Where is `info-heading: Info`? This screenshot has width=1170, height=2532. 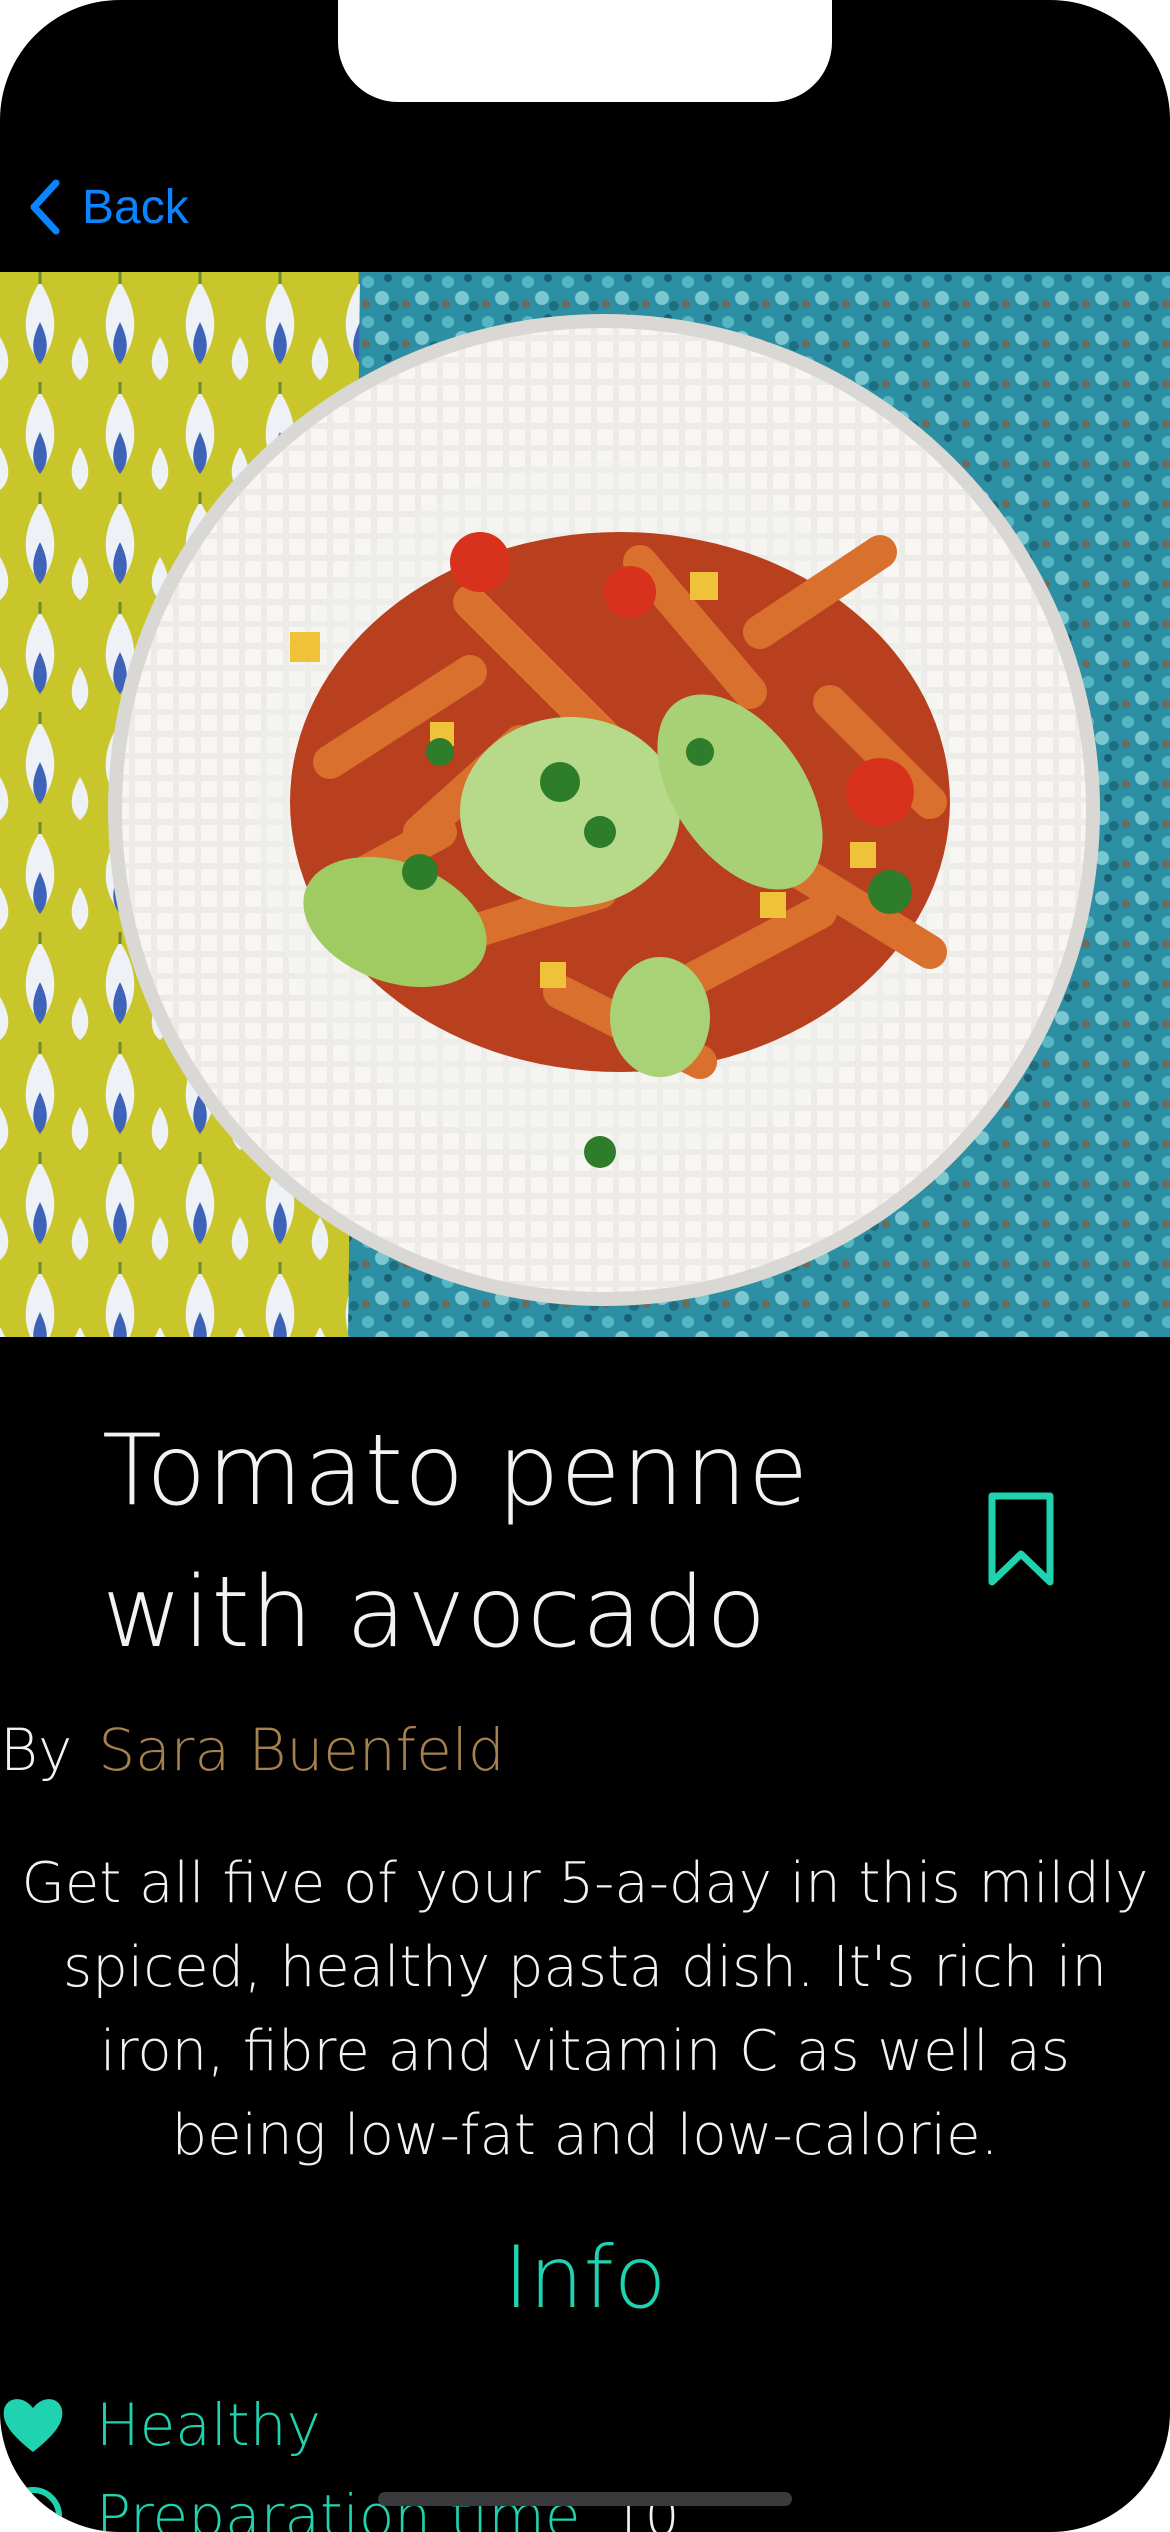 info-heading: Info is located at coordinates (585, 2278).